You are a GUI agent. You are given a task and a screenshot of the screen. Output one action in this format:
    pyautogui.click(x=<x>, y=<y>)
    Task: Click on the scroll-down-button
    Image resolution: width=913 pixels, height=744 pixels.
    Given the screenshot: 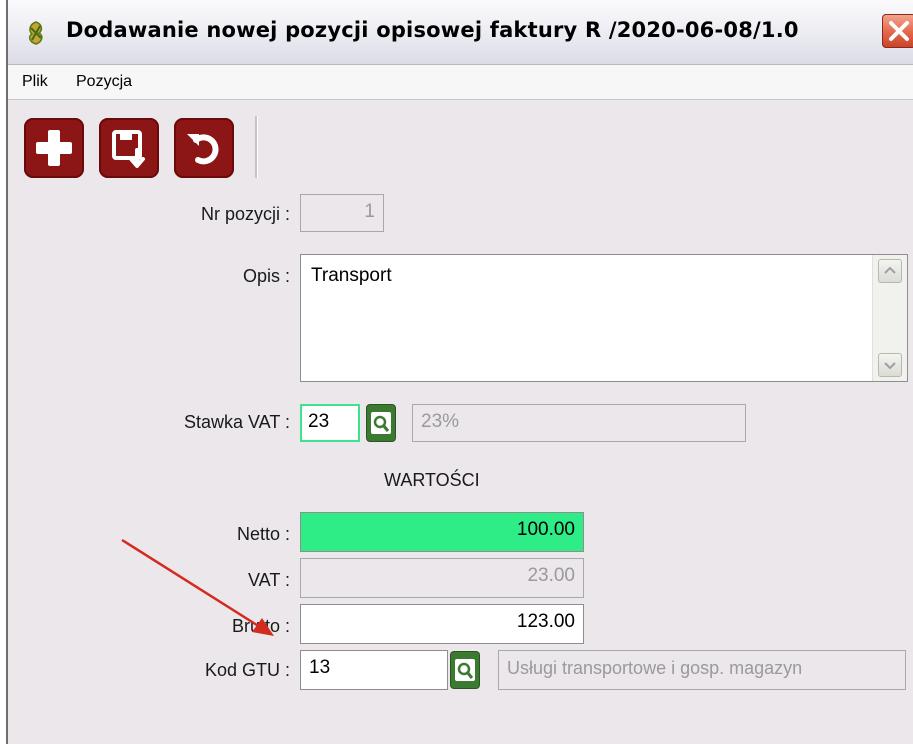 What is the action you would take?
    pyautogui.click(x=890, y=365)
    